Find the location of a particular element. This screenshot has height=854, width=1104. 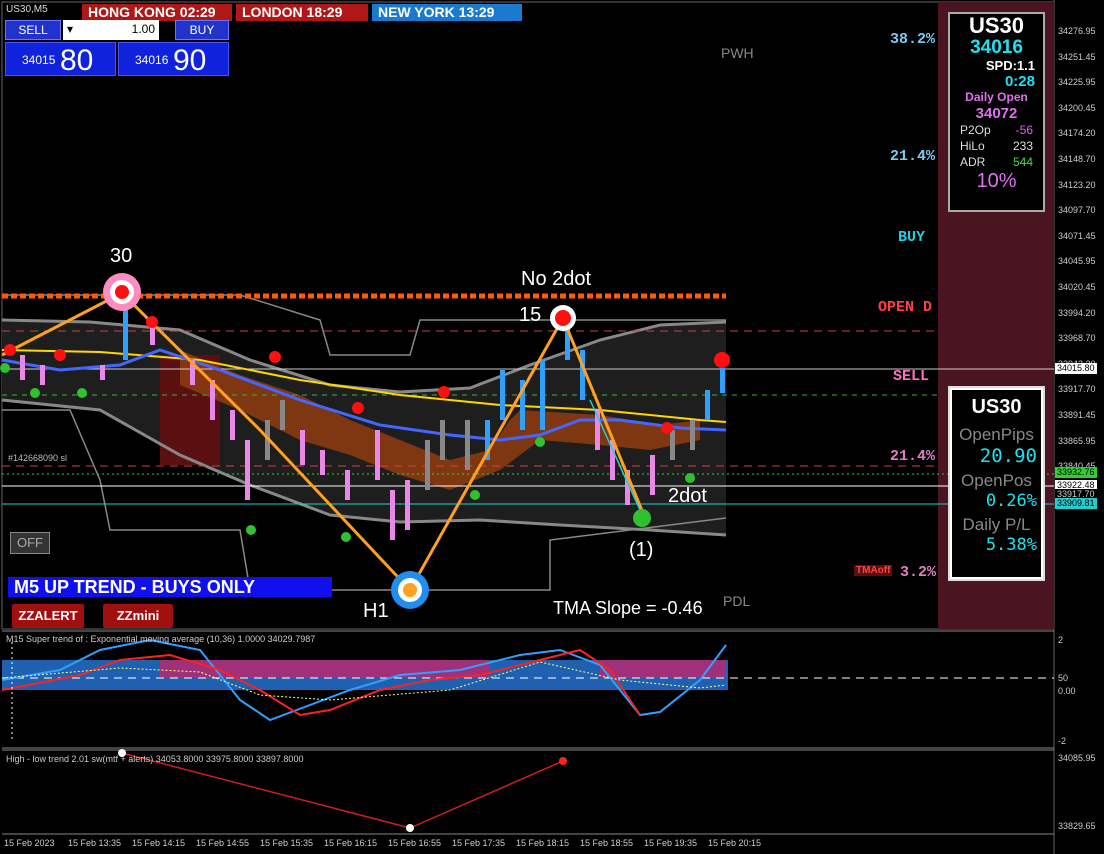

time-axis-label: 15 Feb 16:55 is located at coordinates (415, 843).